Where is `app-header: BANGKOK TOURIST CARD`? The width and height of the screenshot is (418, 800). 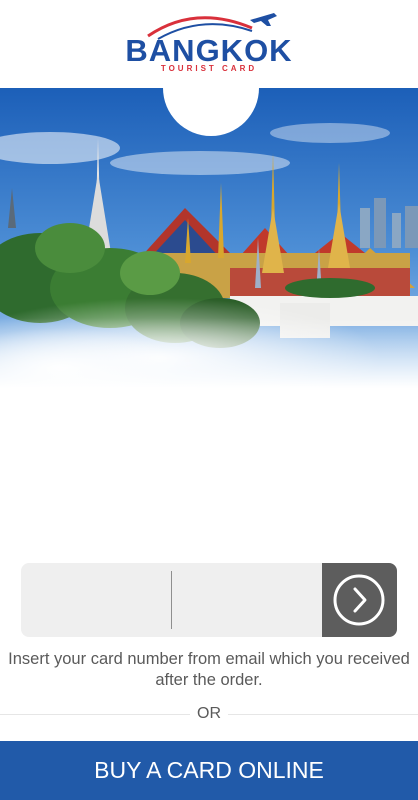
app-header: BANGKOK TOURIST CARD is located at coordinates (209, 45).